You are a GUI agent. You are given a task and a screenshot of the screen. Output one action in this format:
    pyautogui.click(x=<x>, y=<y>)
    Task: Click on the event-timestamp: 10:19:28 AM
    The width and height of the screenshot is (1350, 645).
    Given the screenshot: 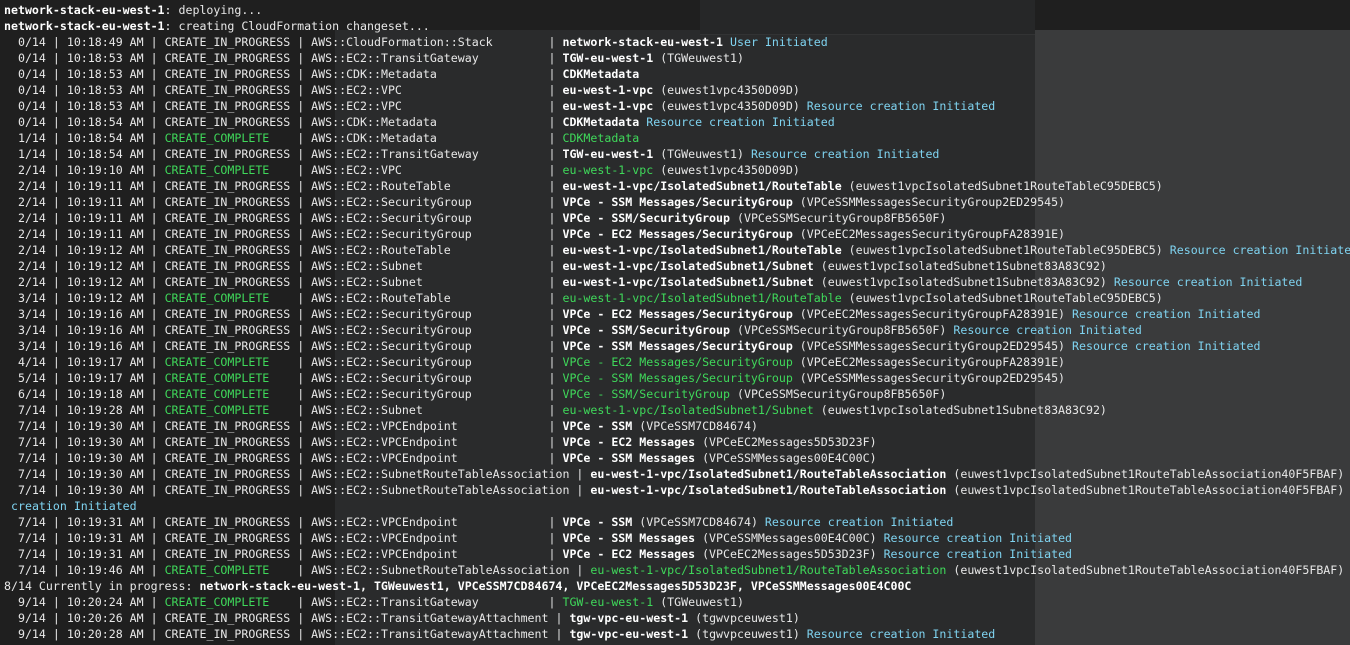 What is the action you would take?
    pyautogui.click(x=105, y=410)
    